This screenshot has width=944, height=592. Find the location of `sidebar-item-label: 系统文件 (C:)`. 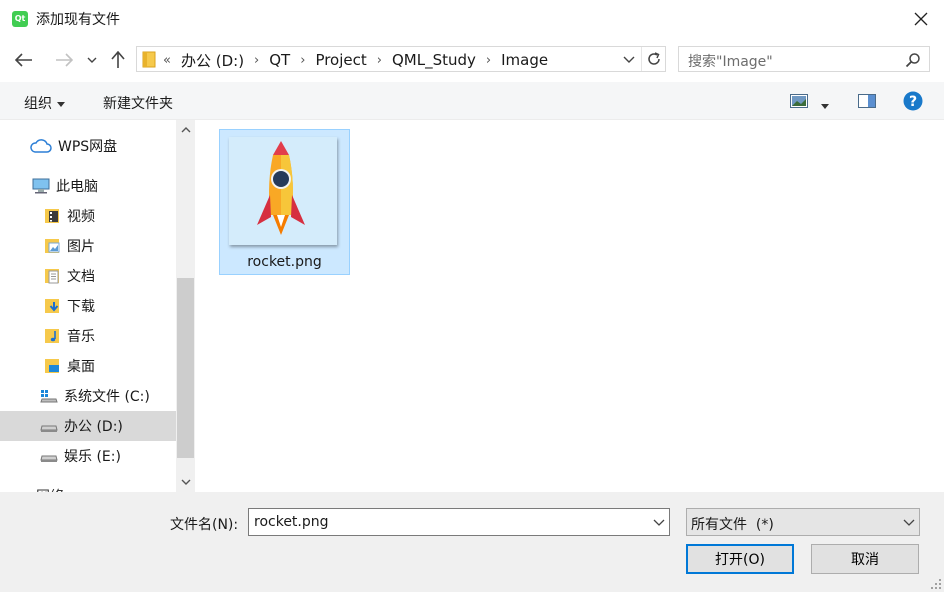

sidebar-item-label: 系统文件 (C:) is located at coordinates (107, 397).